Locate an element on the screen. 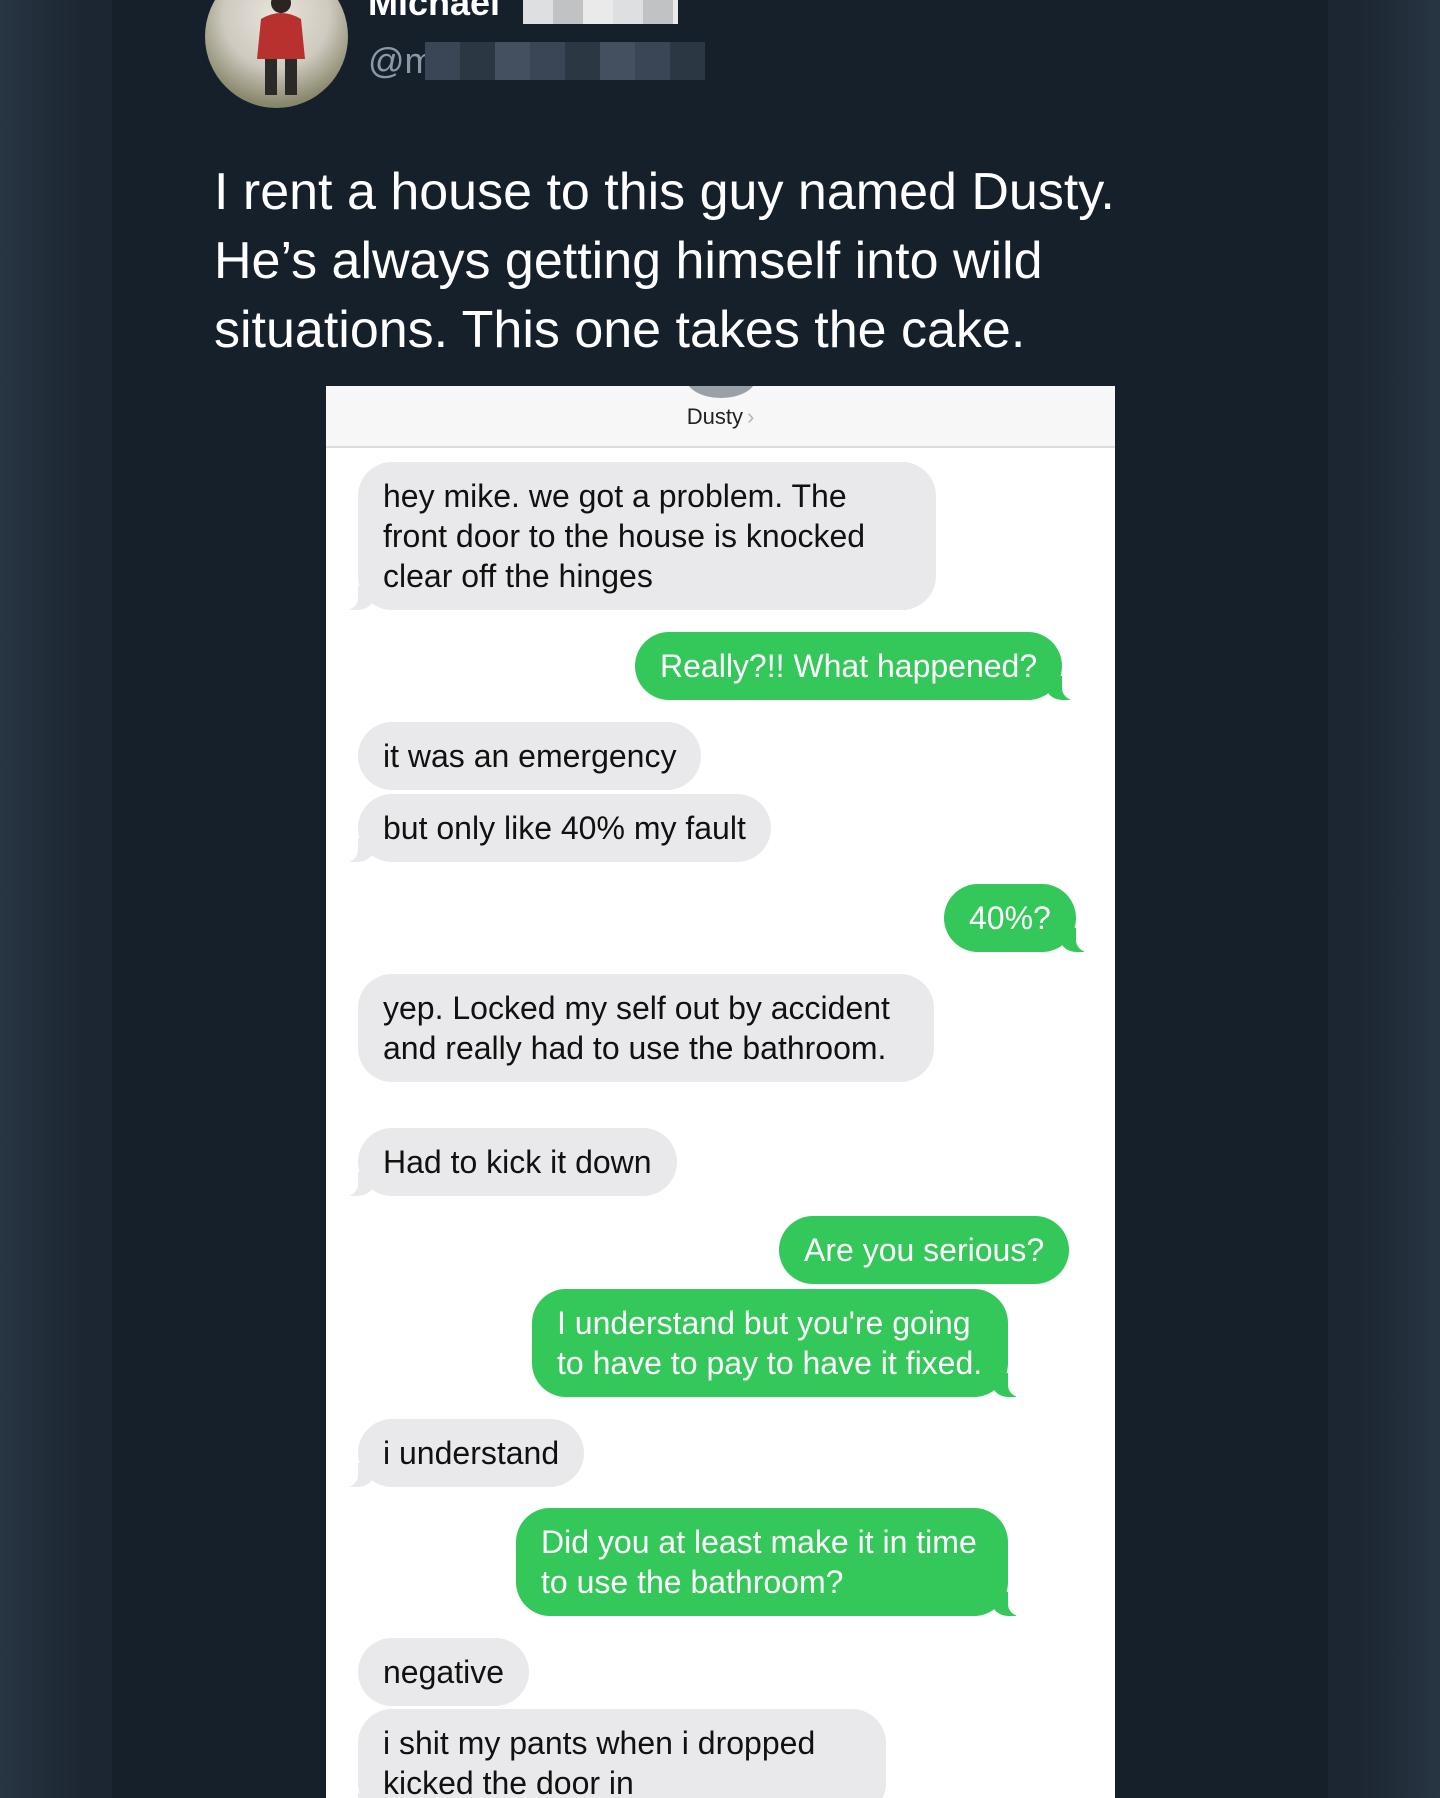  message-bubble-incoming: but only like 40% my fault is located at coordinates (554, 828).